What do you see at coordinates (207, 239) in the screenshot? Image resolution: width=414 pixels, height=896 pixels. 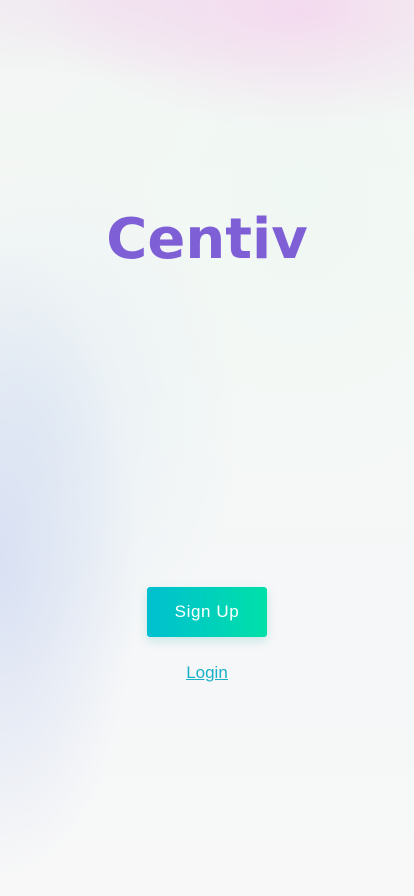 I see `app-logo: Centiv` at bounding box center [207, 239].